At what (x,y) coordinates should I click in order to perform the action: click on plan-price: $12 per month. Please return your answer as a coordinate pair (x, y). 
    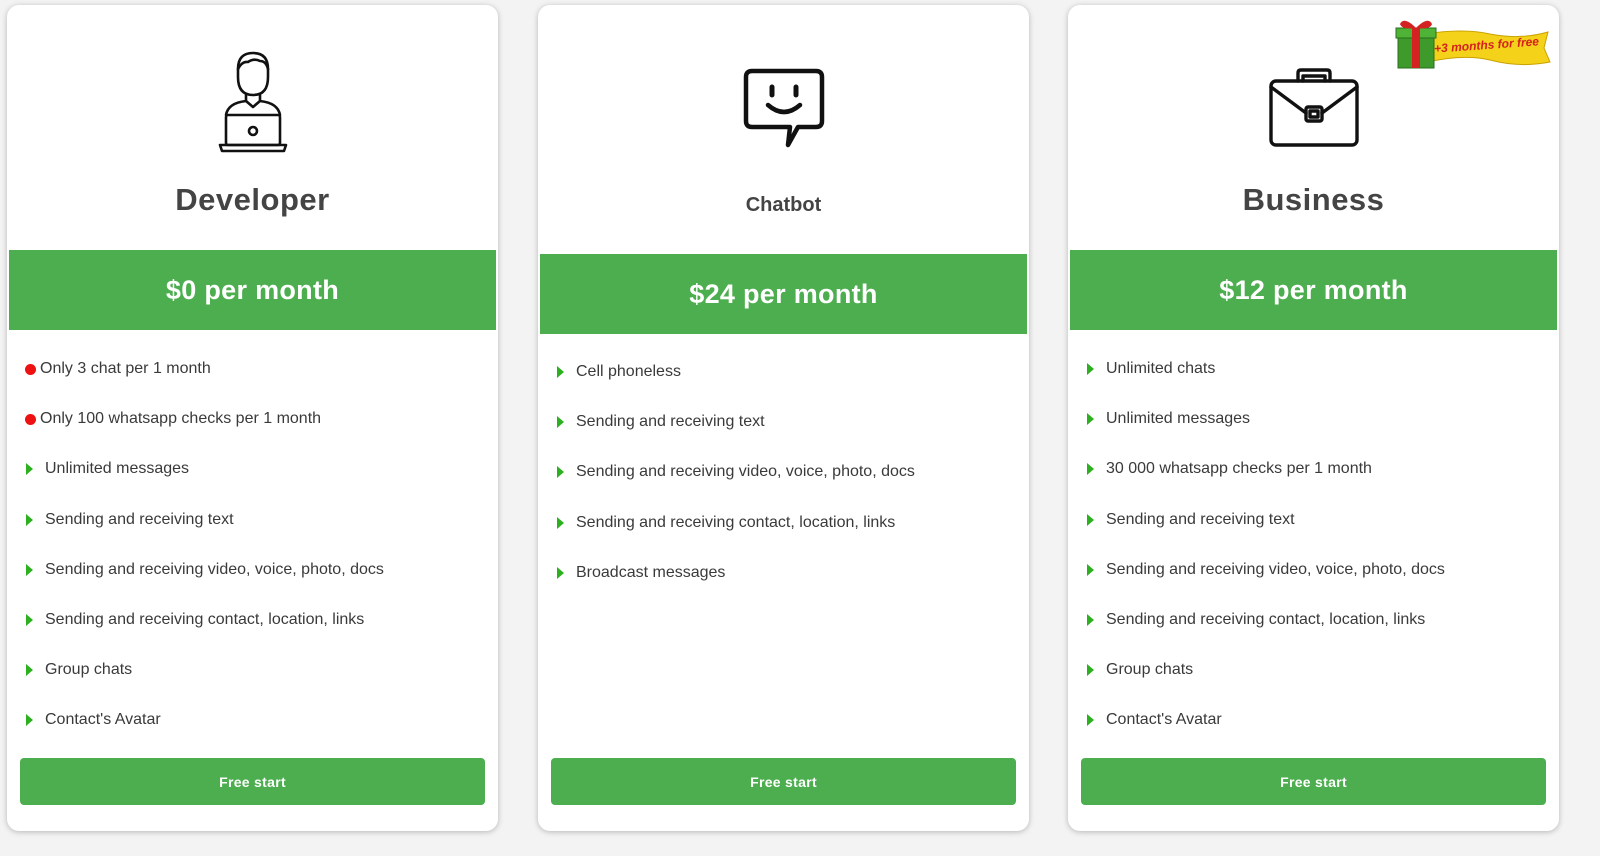
    Looking at the image, I should click on (1313, 290).